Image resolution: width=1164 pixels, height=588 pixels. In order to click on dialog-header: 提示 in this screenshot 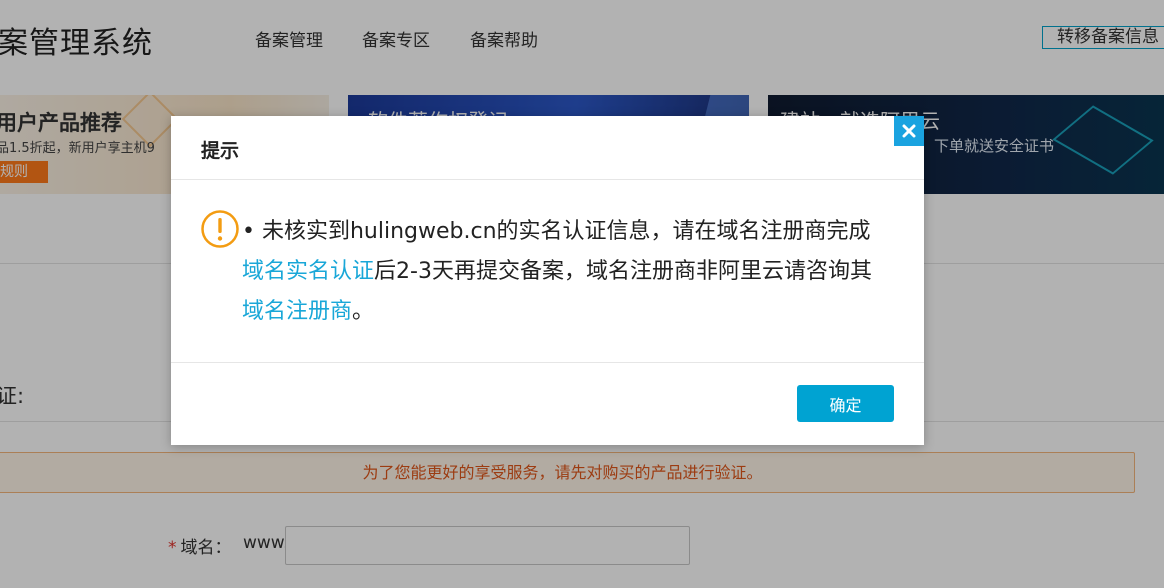, I will do `click(547, 148)`.